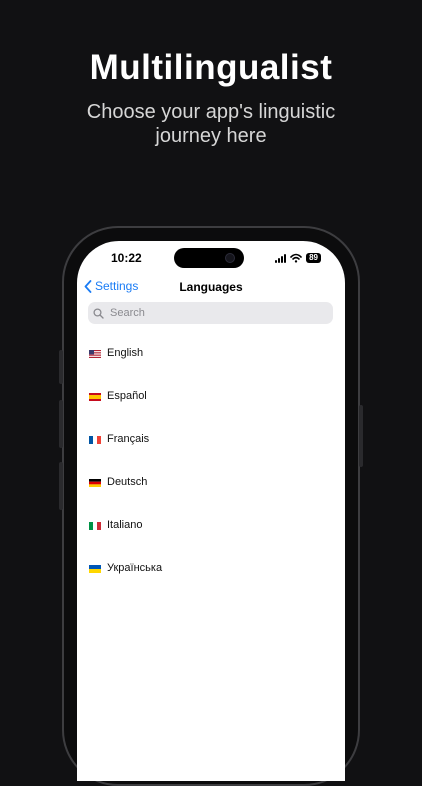 The width and height of the screenshot is (422, 786). Describe the element at coordinates (95, 354) in the screenshot. I see `us-flag-icon` at that location.